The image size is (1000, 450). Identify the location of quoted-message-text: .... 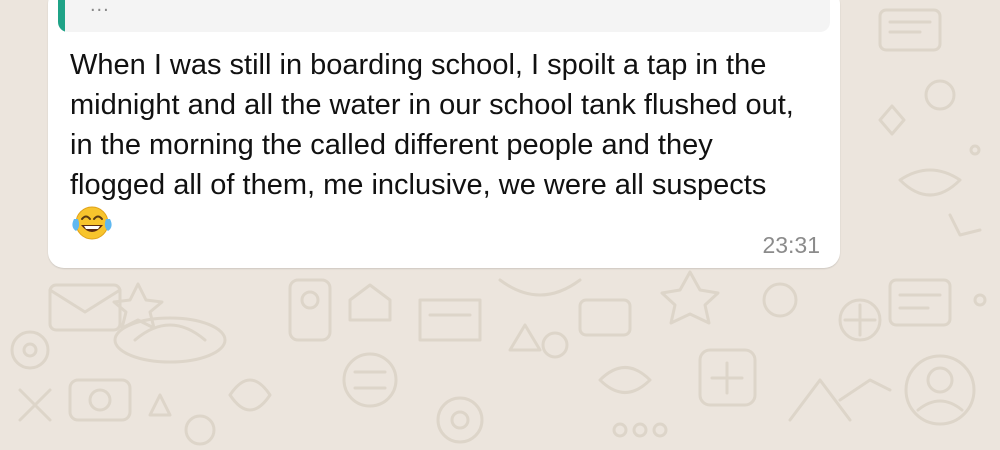
(100, 8).